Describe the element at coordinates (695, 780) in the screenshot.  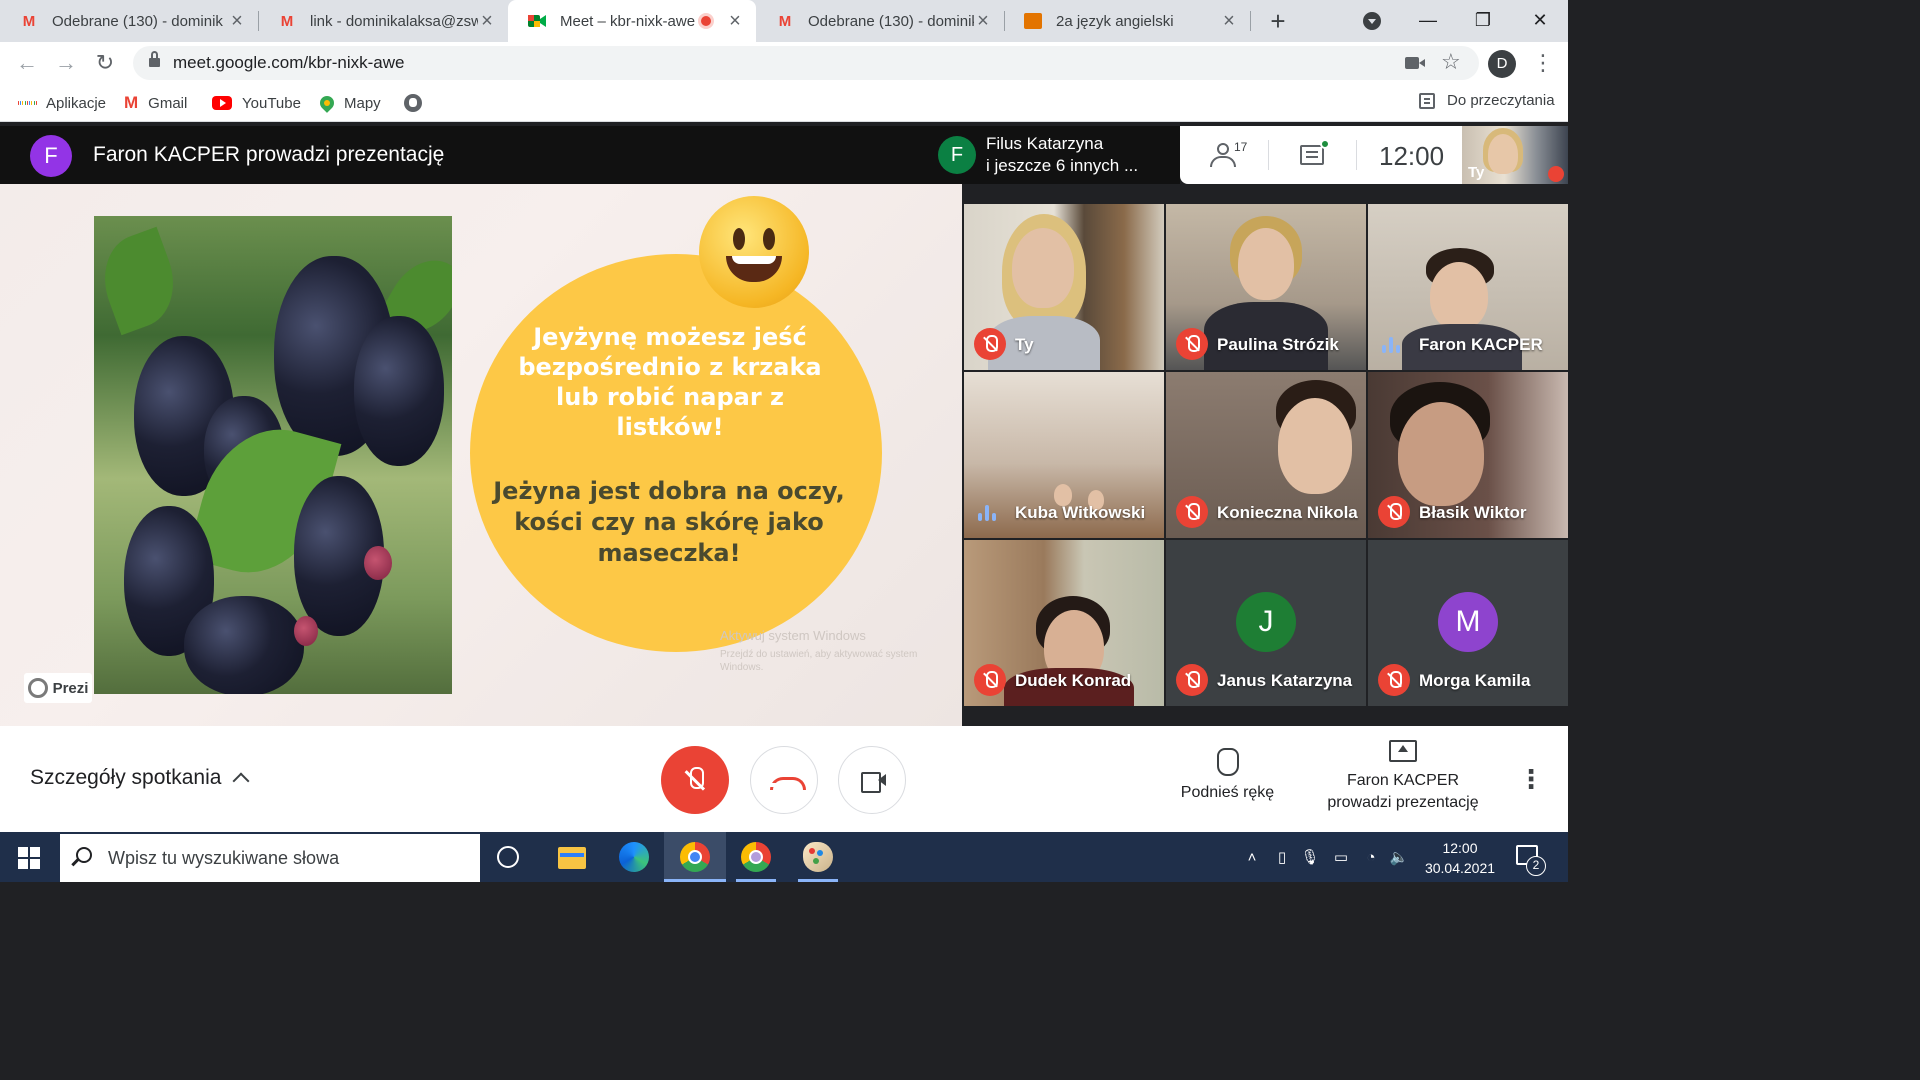
I see `microphone-toggle-button` at that location.